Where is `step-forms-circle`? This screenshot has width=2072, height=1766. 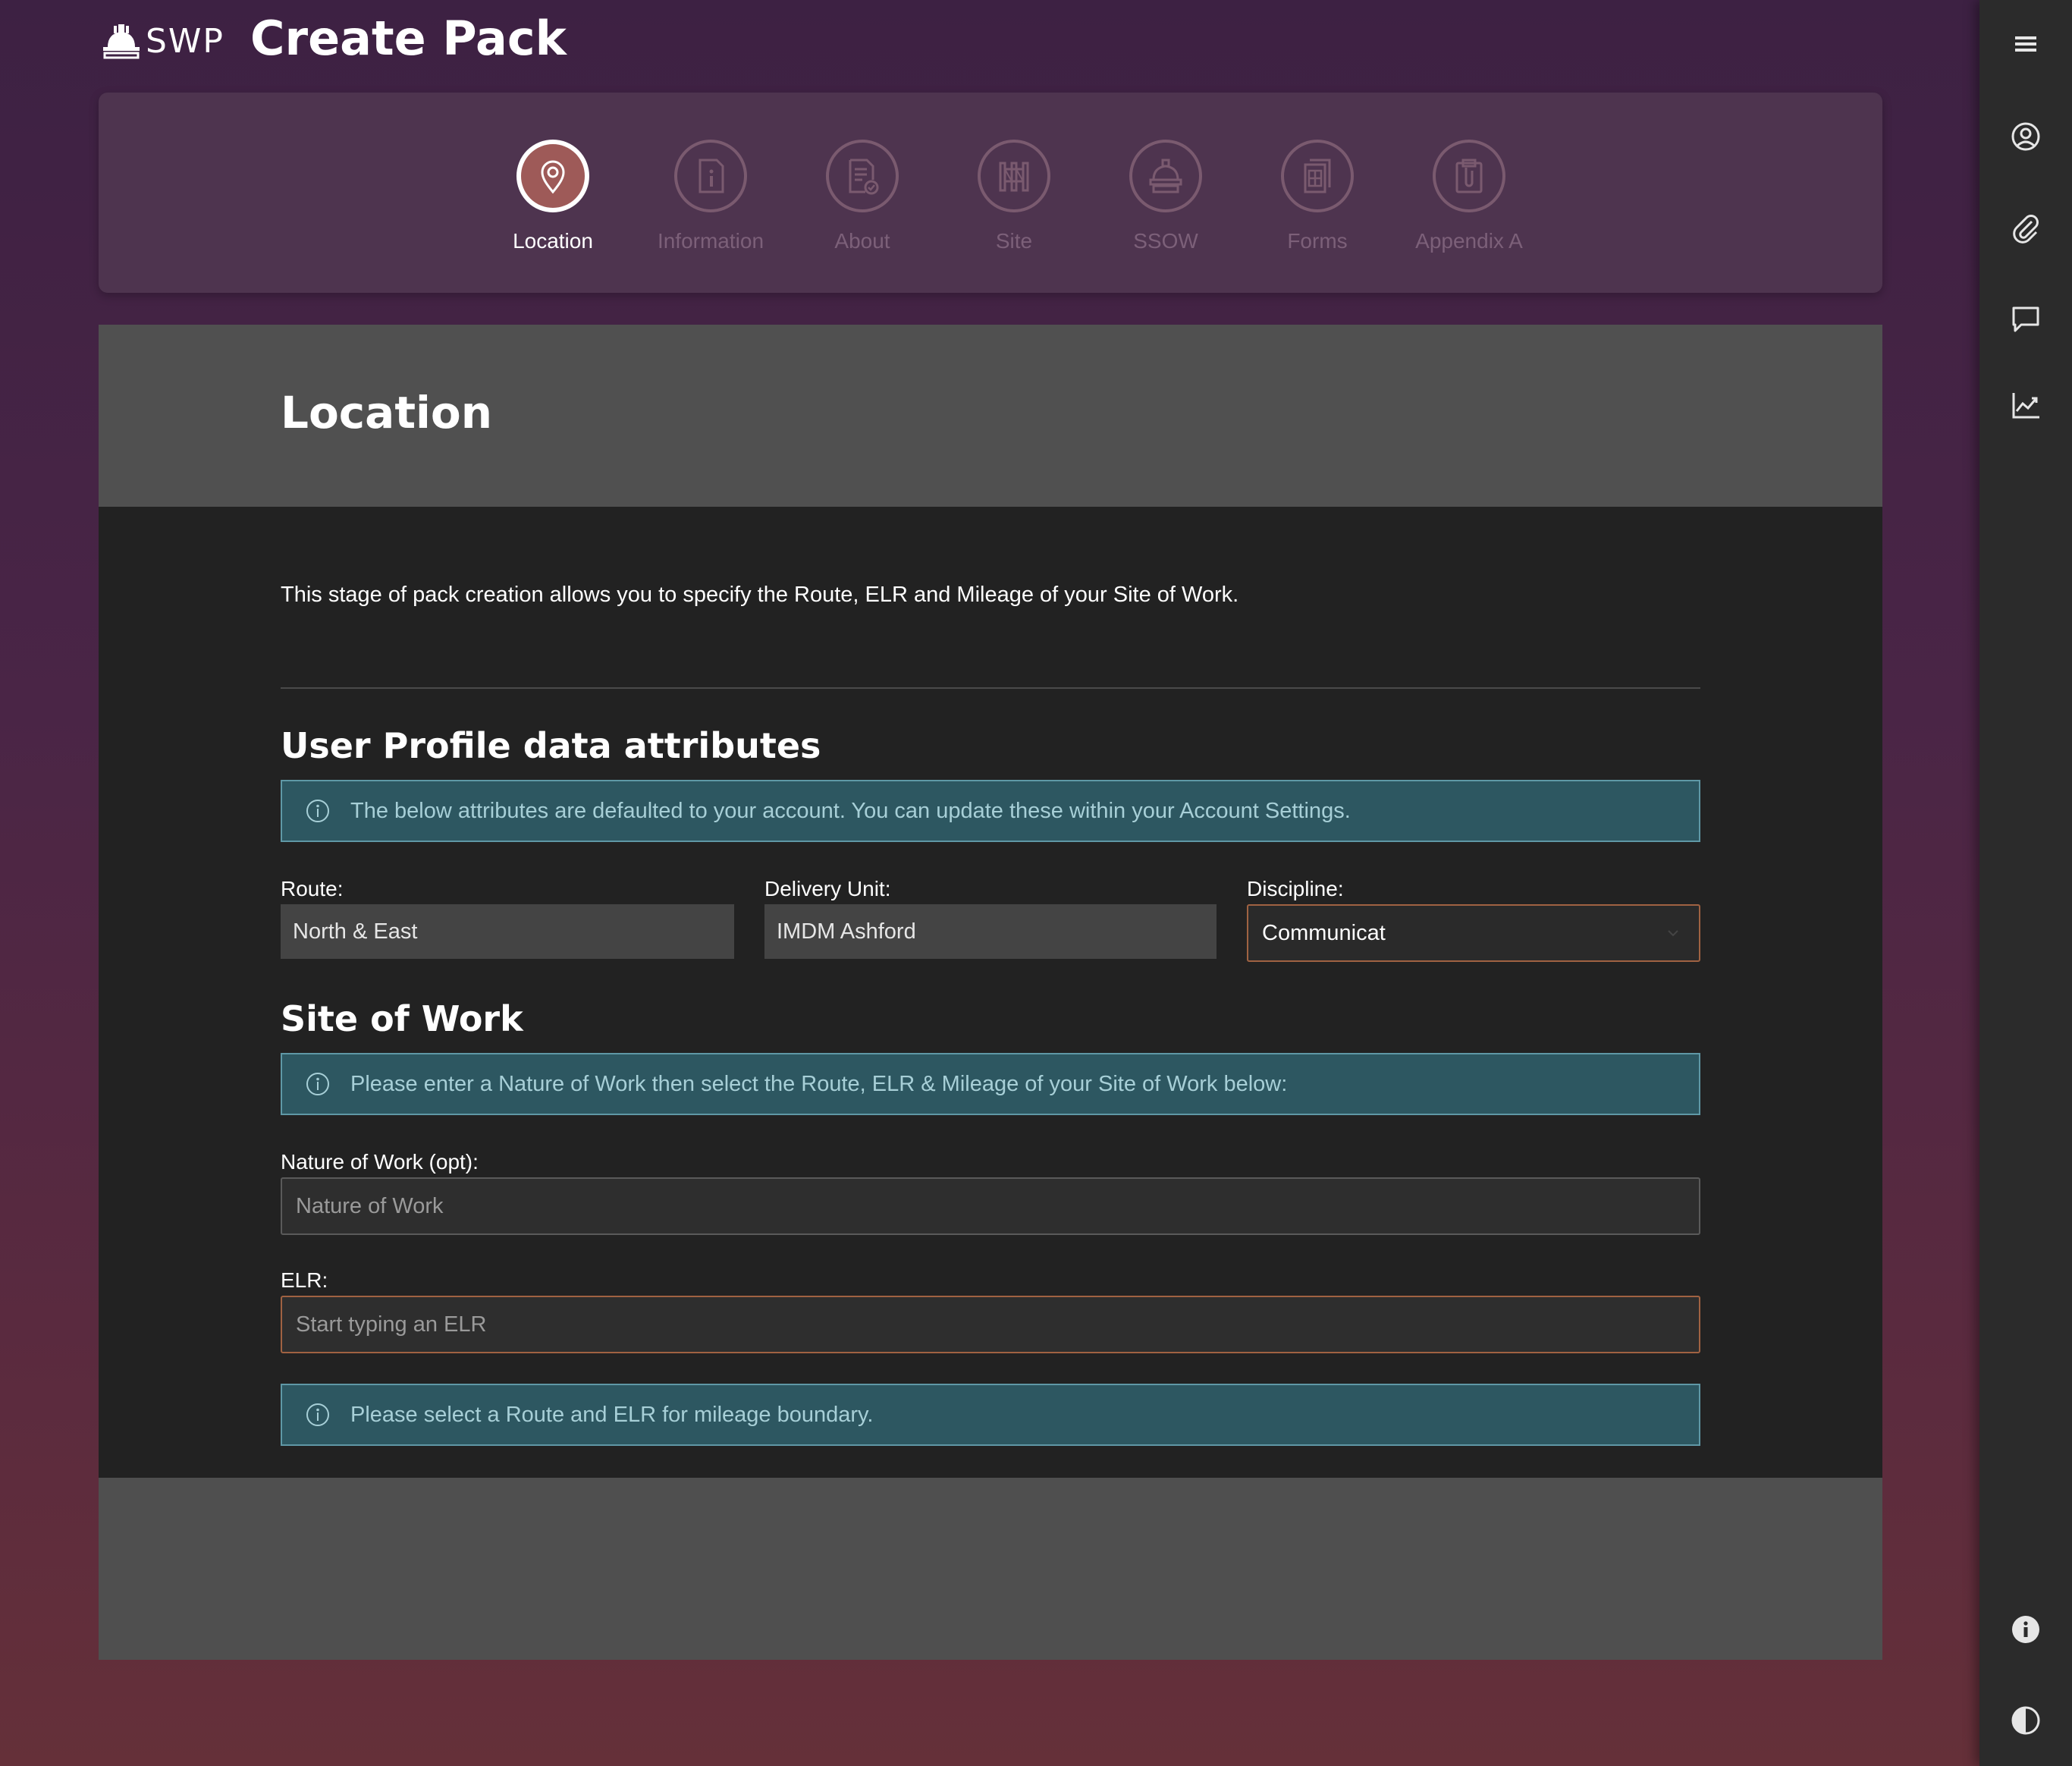 step-forms-circle is located at coordinates (1317, 176).